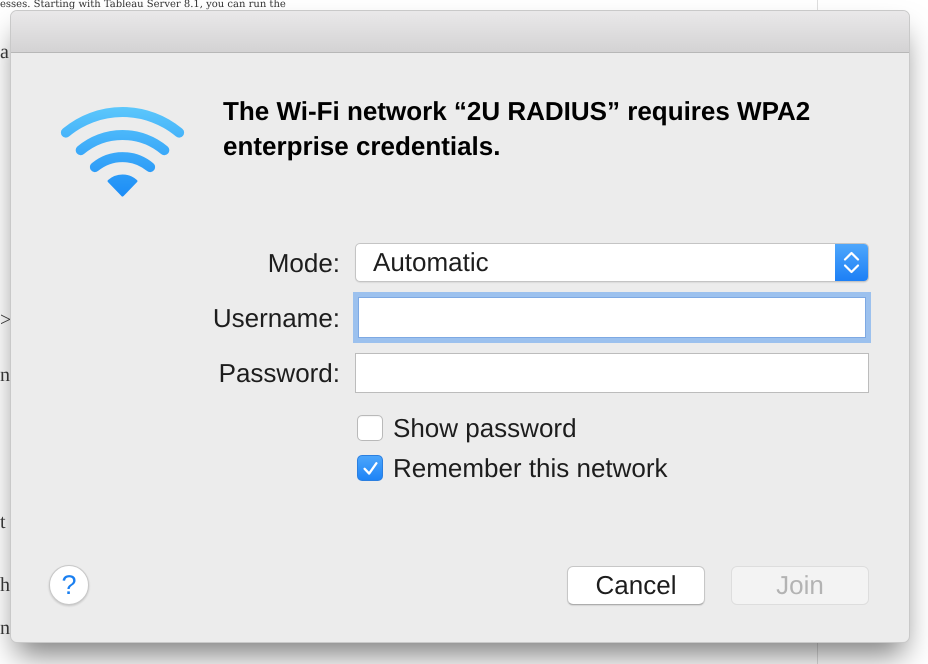 This screenshot has width=928, height=664. What do you see at coordinates (612, 373) in the screenshot?
I see `password-field` at bounding box center [612, 373].